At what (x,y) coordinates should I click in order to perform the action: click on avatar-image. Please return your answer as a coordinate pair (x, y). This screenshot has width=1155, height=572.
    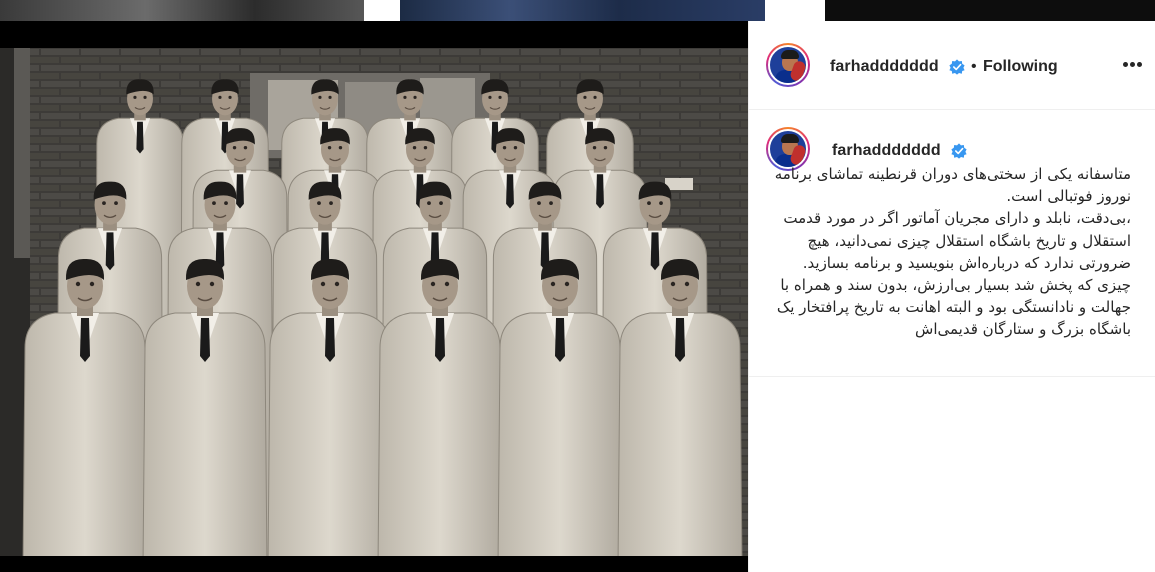
    Looking at the image, I should click on (788, 65).